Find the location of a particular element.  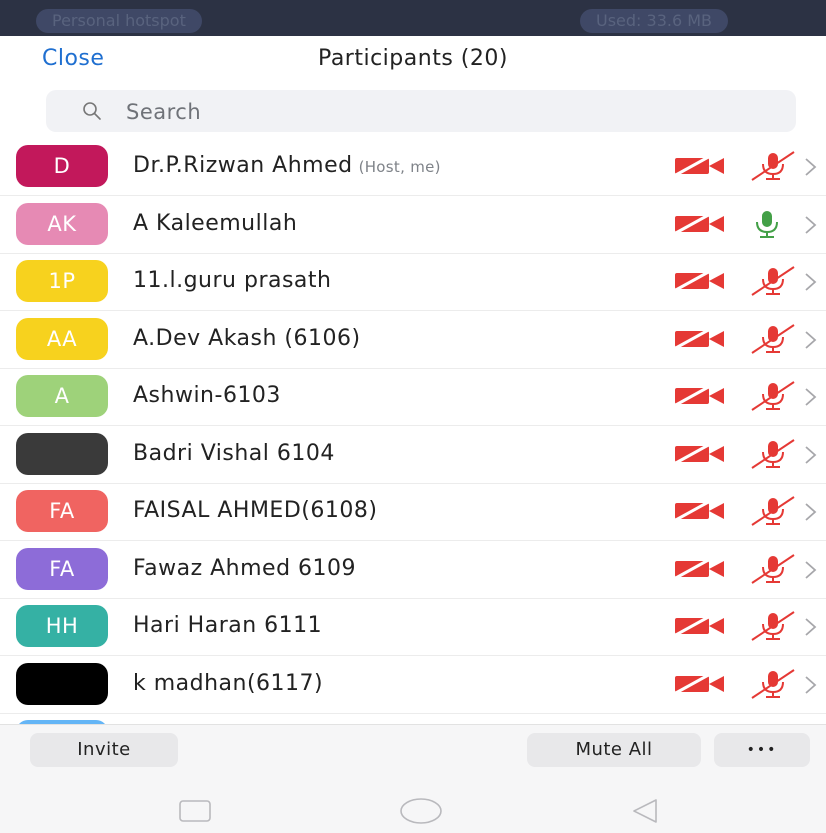

participant-name-text: k madhan(6117) is located at coordinates (228, 683).